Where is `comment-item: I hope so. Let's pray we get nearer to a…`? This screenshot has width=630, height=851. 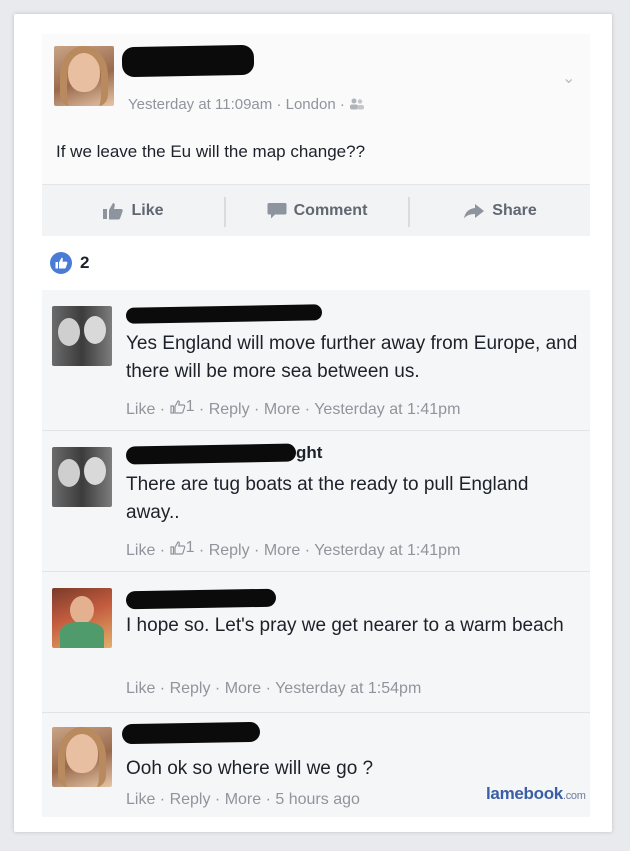 comment-item: I hope so. Let's pray we get nearer to a… is located at coordinates (316, 642).